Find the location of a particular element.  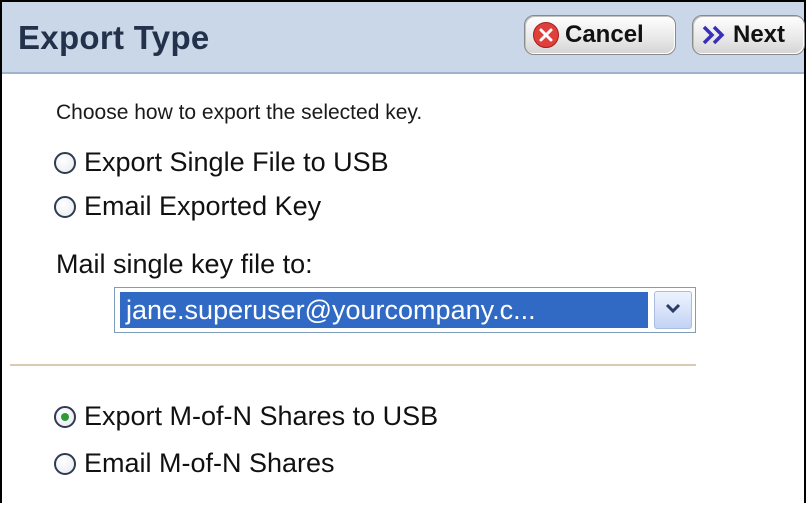

dialog-title: Export Type is located at coordinates (114, 37).